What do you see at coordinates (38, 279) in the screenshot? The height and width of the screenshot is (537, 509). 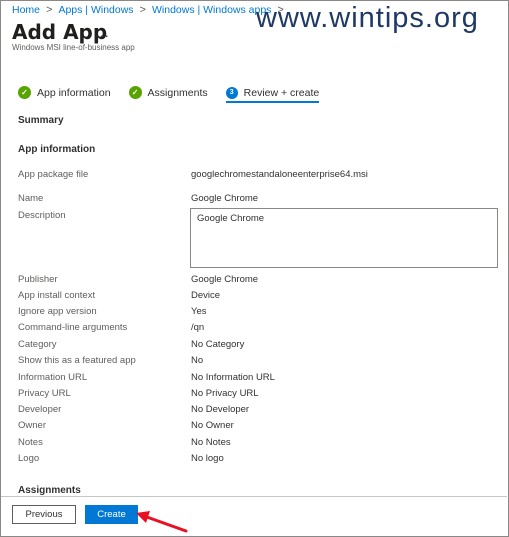 I see `field-label-publisher: Publisher` at bounding box center [38, 279].